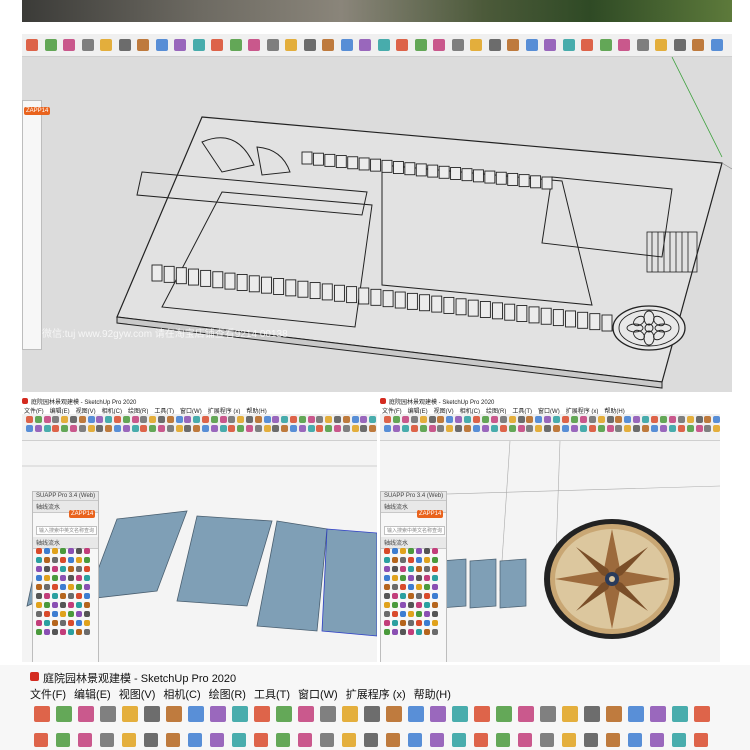 The height and width of the screenshot is (750, 750). I want to click on menu-item: 窗口(W), so click(318, 695).